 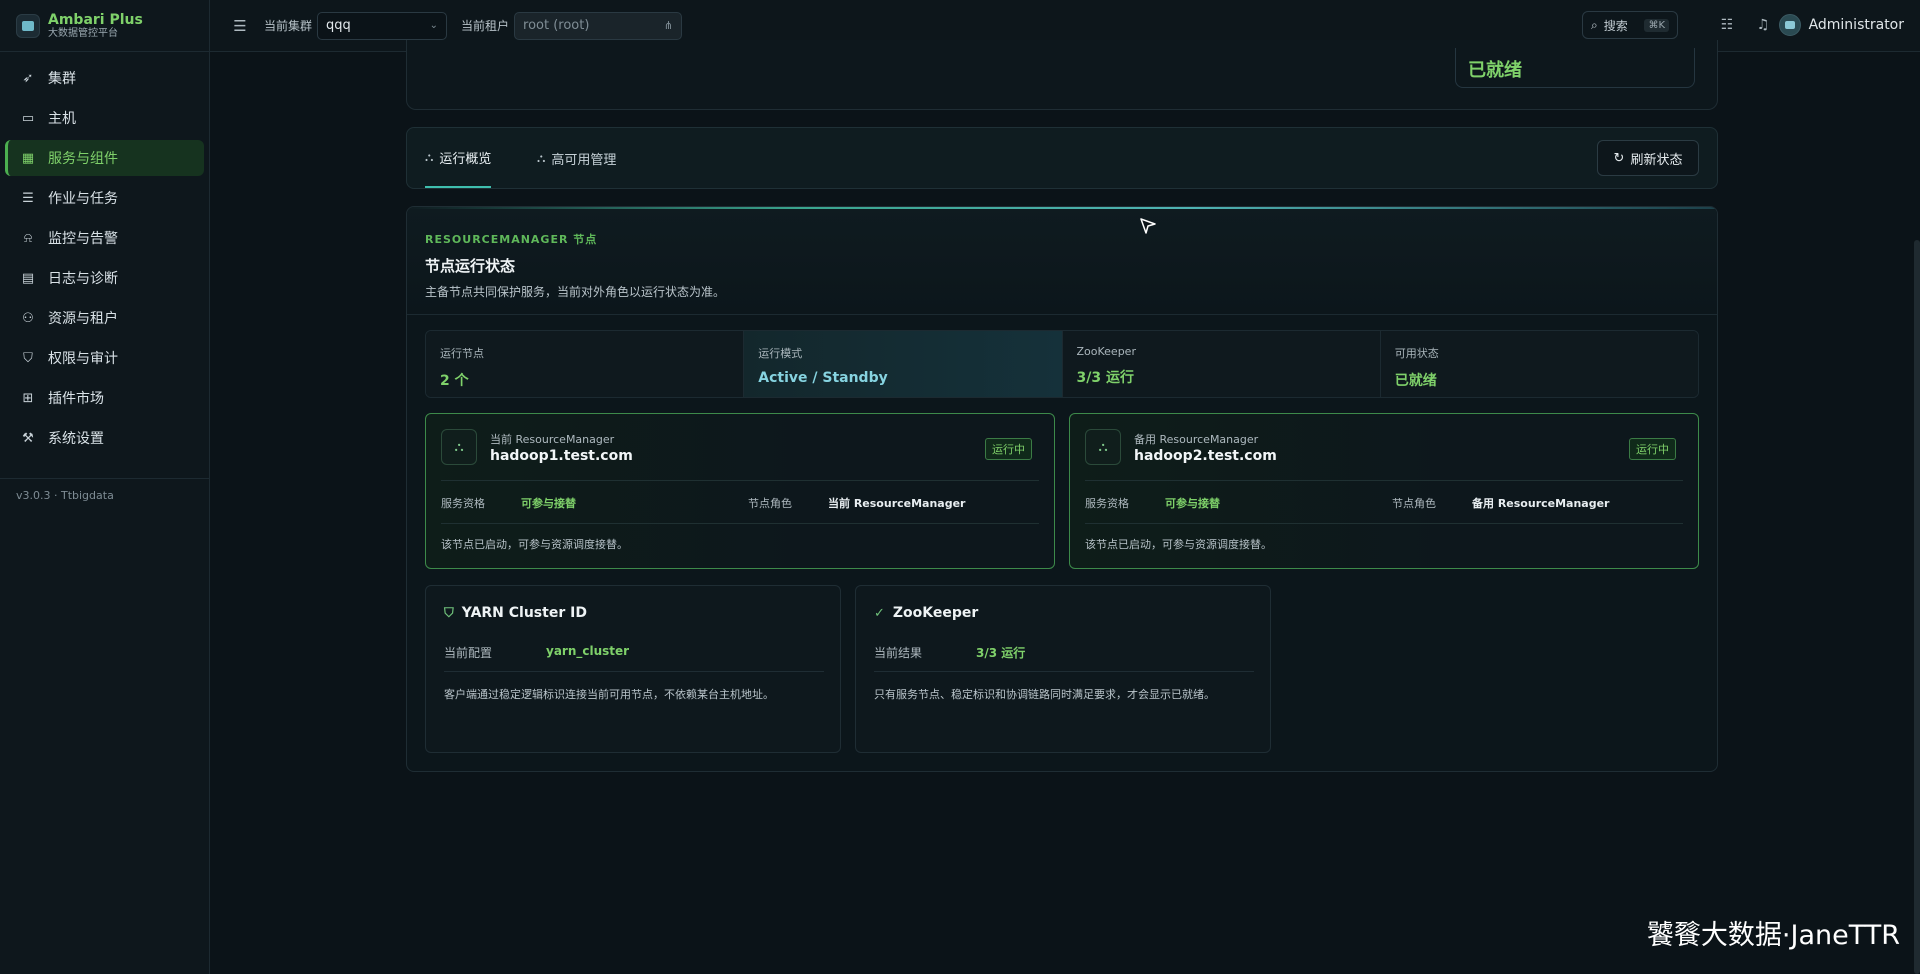 What do you see at coordinates (511, 239) in the screenshot?
I see `panel-eyebrow: RESOURCEMANAGER 节点` at bounding box center [511, 239].